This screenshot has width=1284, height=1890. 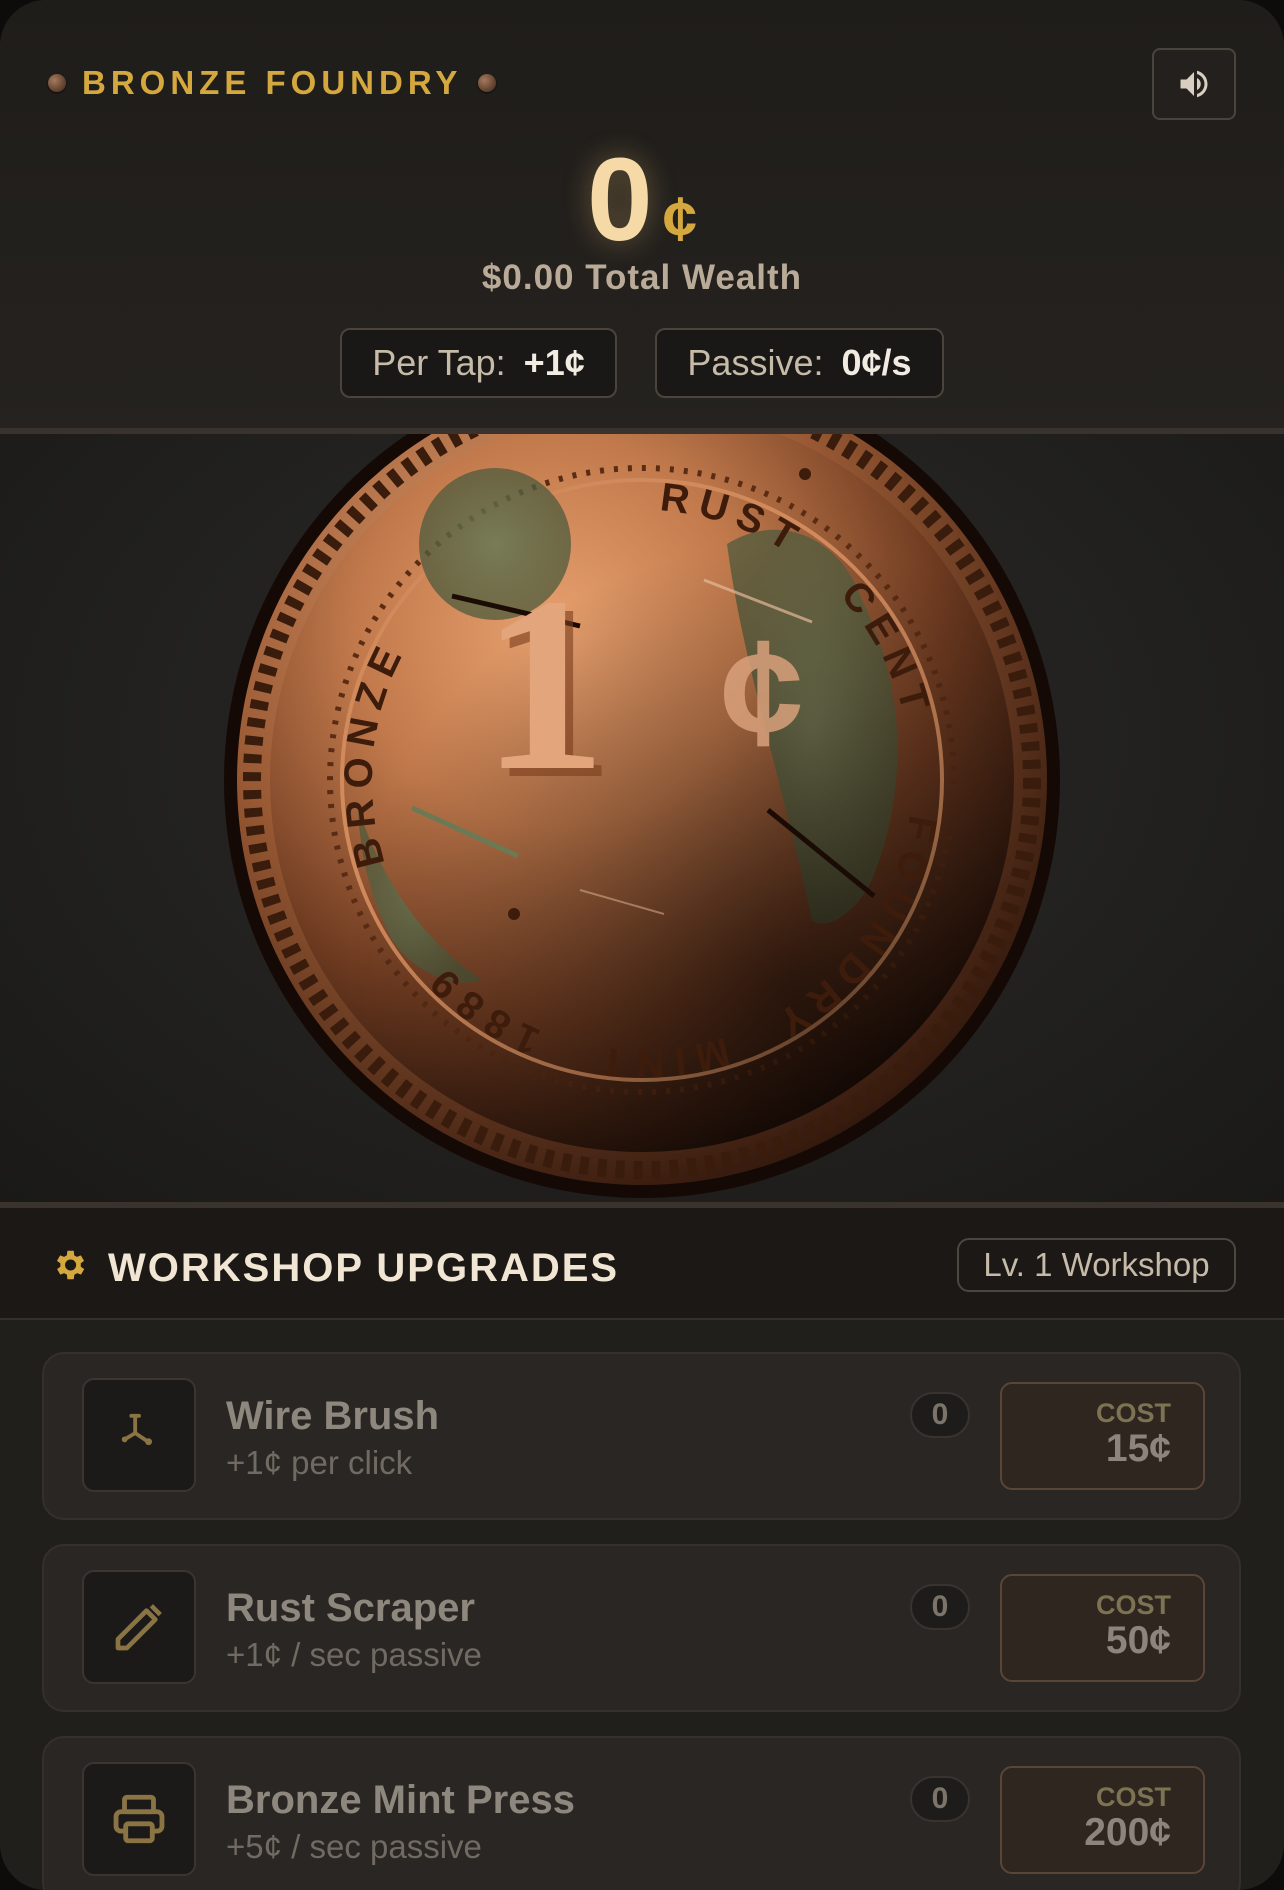 What do you see at coordinates (70, 1265) in the screenshot?
I see `gear-icon` at bounding box center [70, 1265].